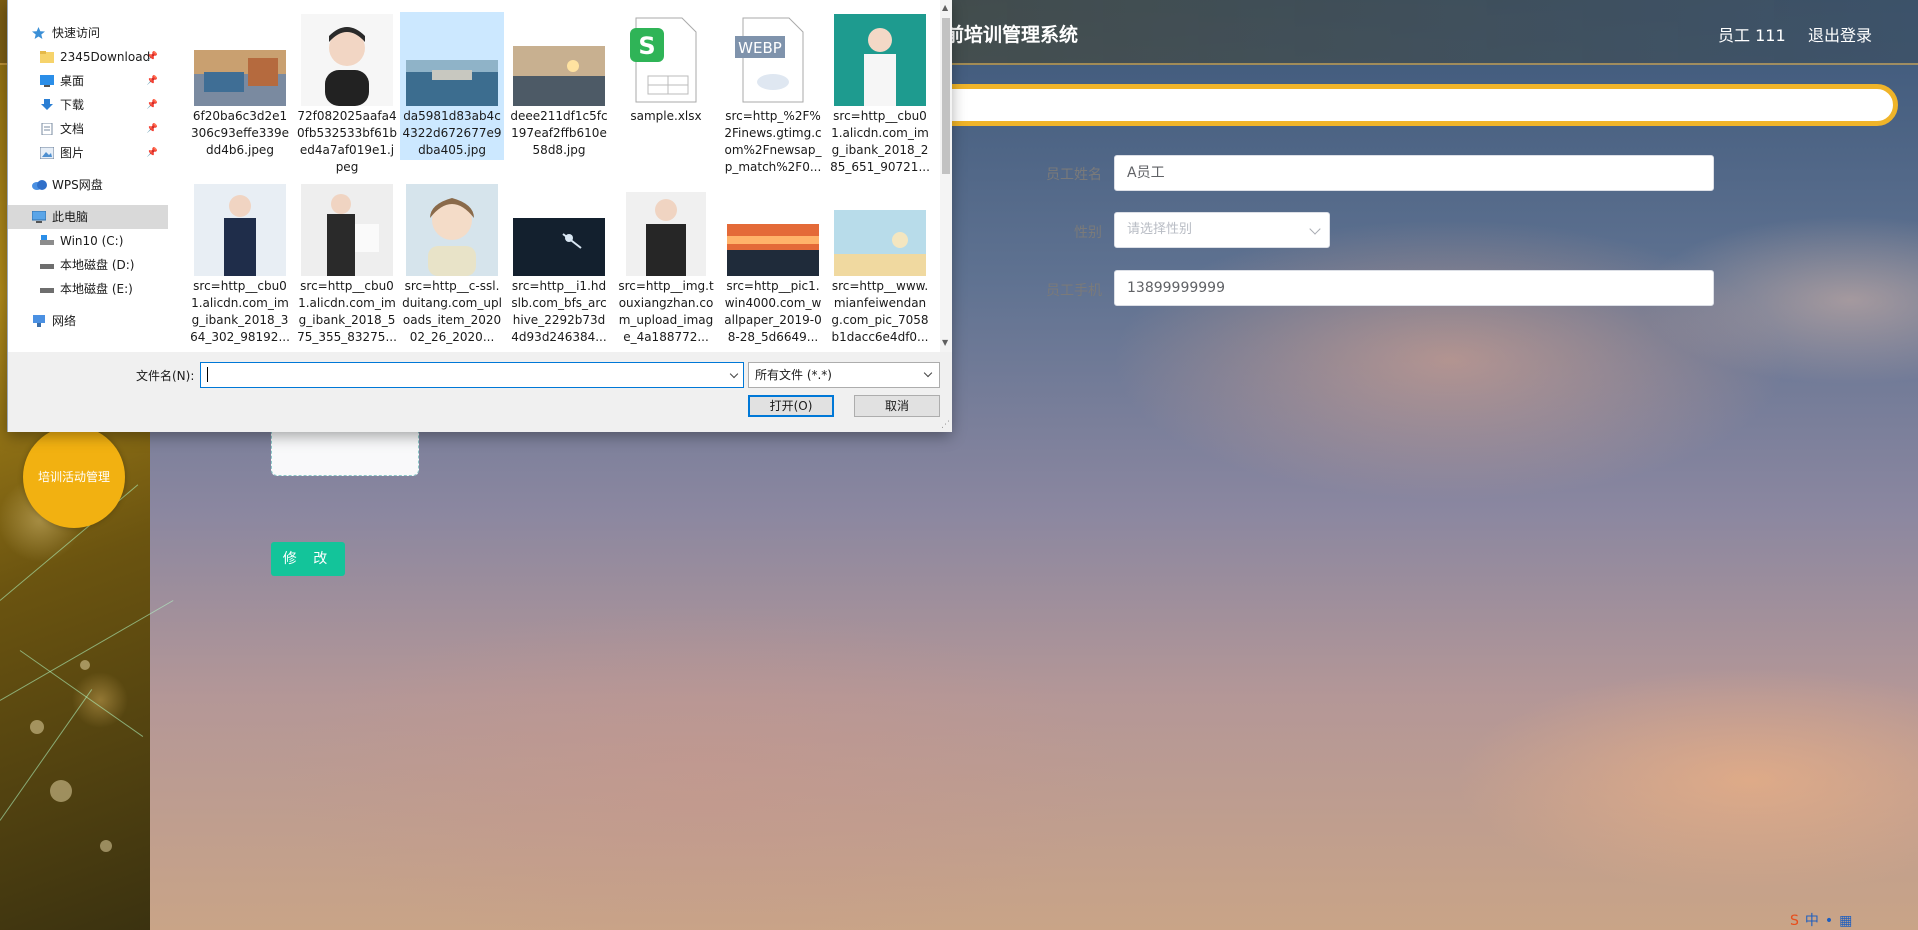 The image size is (1918, 930). I want to click on nav-item-pictures: 图片 📌, so click(88, 153).